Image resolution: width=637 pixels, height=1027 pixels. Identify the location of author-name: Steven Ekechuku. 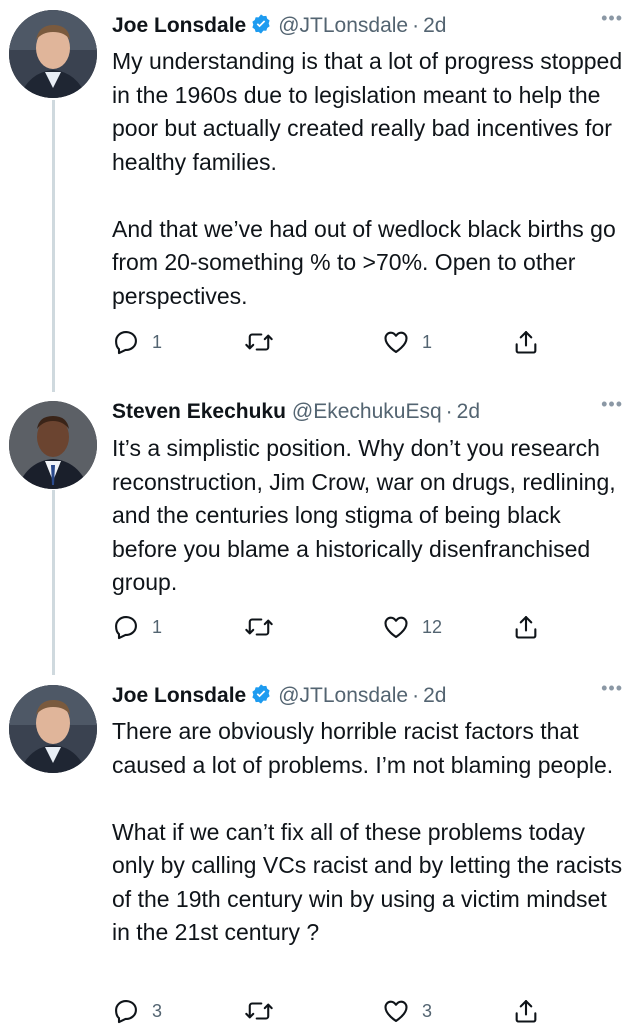
(199, 411).